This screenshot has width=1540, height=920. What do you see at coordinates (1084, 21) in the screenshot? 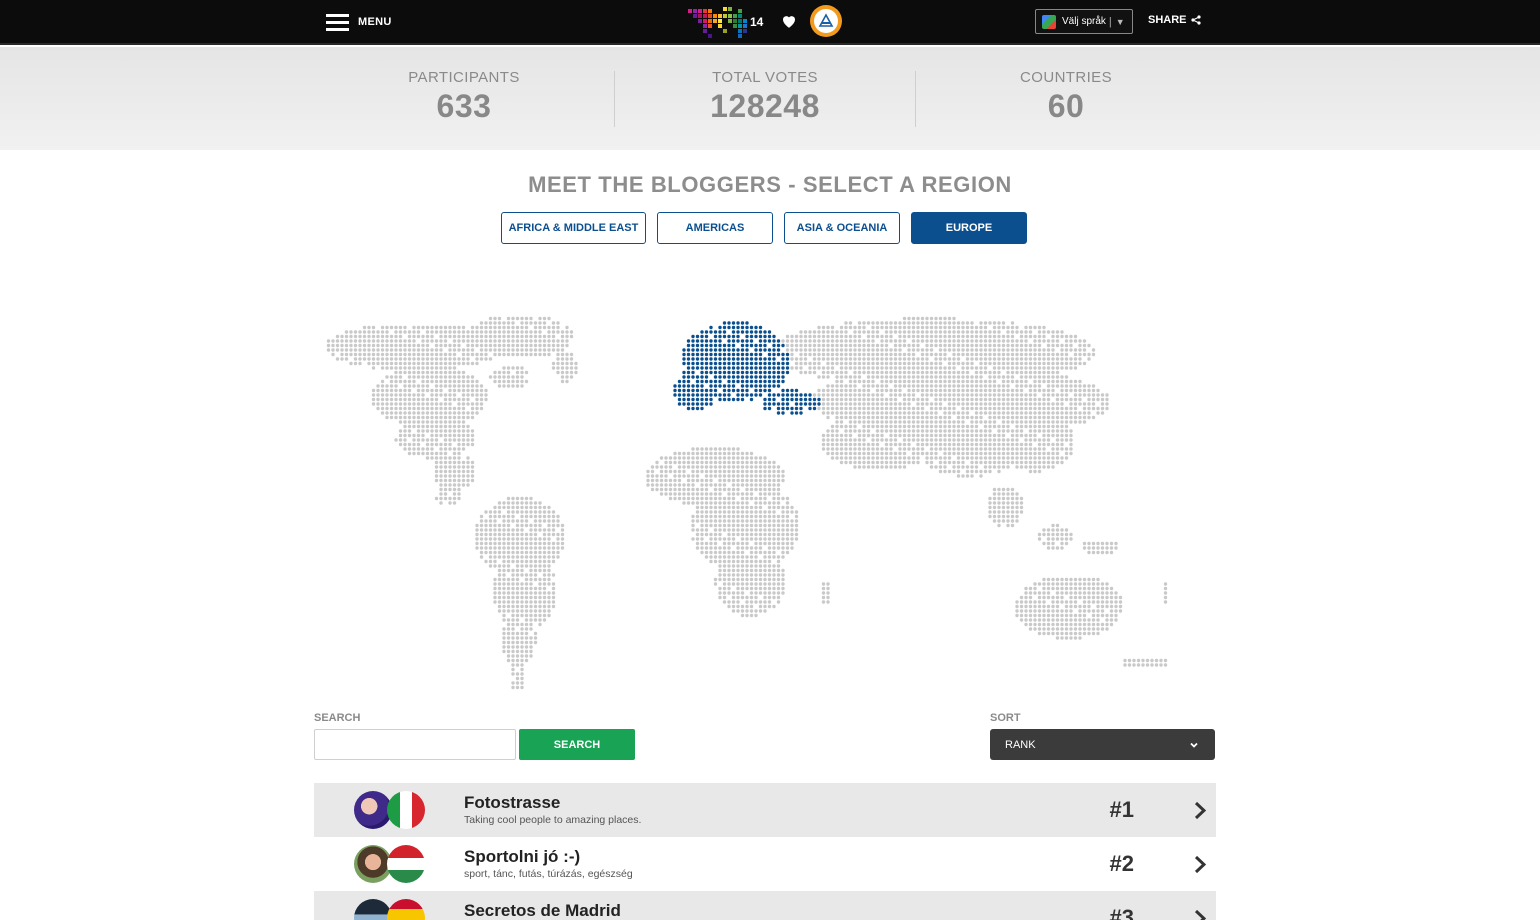
I see `language-selector: Välj språk | ▼` at bounding box center [1084, 21].